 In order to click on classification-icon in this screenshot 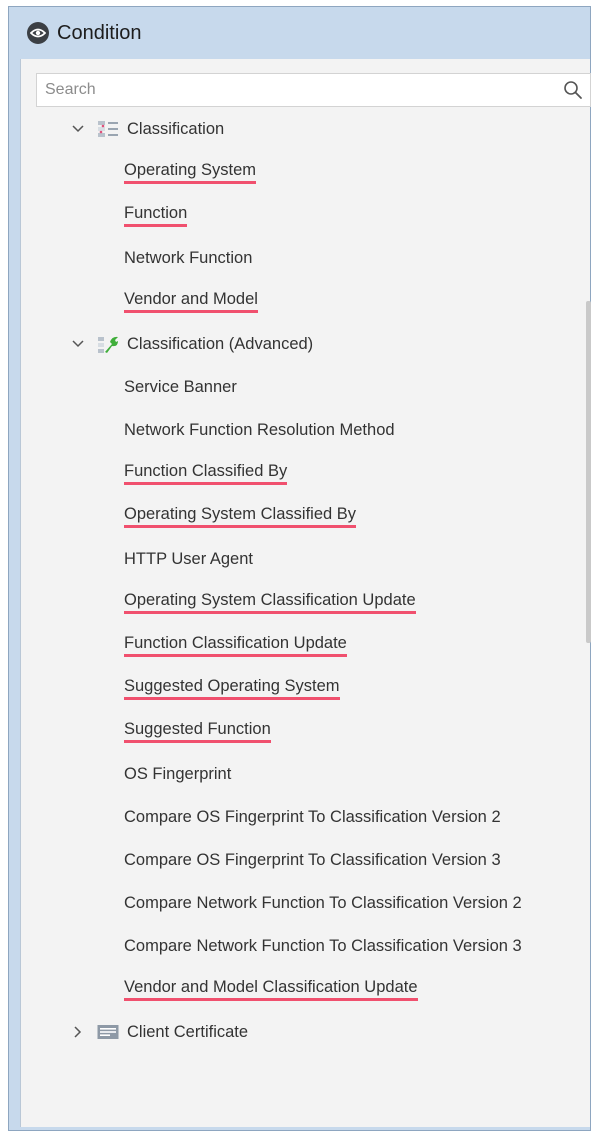, I will do `click(108, 129)`.